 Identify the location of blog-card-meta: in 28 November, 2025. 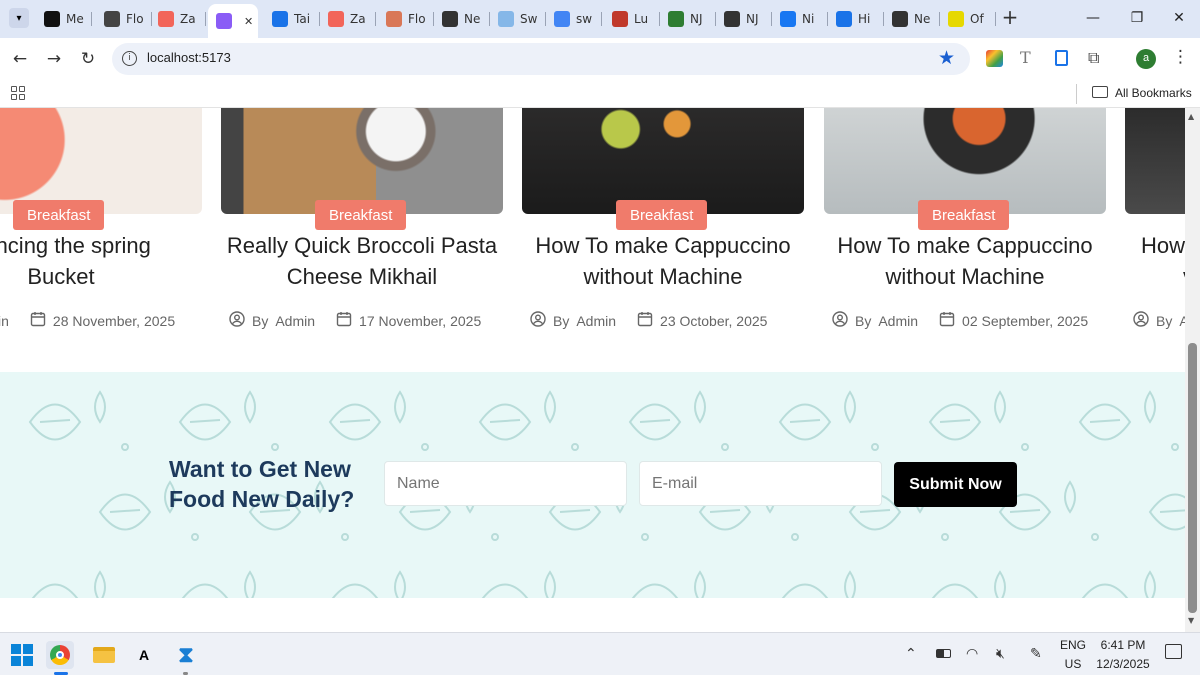
(87, 320).